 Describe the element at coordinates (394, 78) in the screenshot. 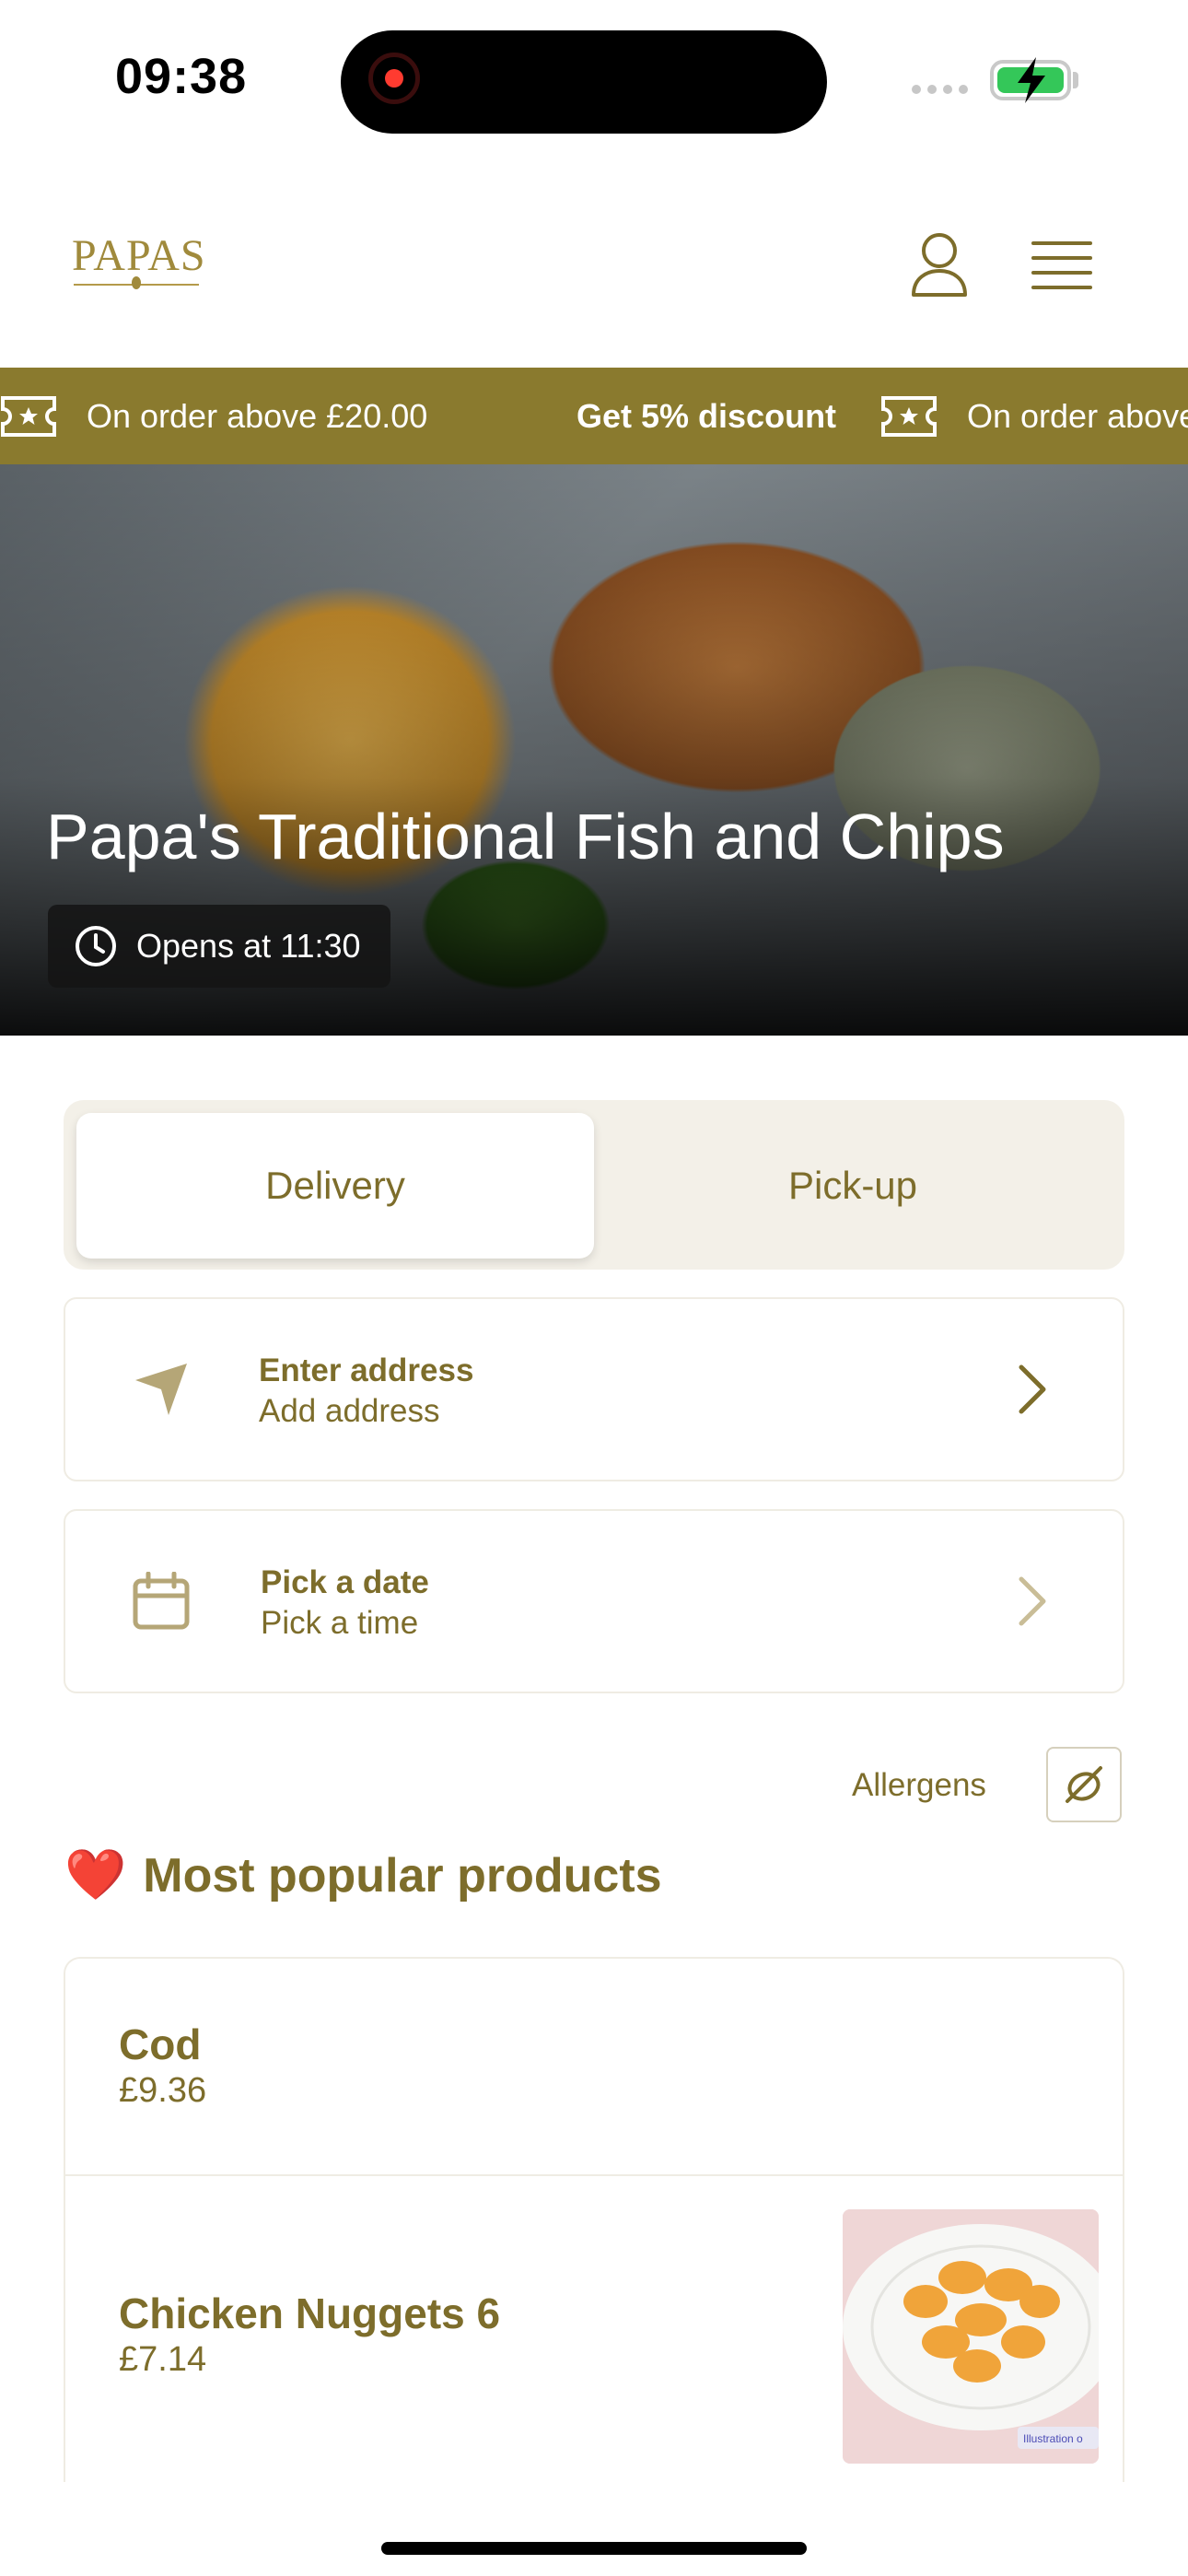

I see `recording-indicator-icon` at that location.